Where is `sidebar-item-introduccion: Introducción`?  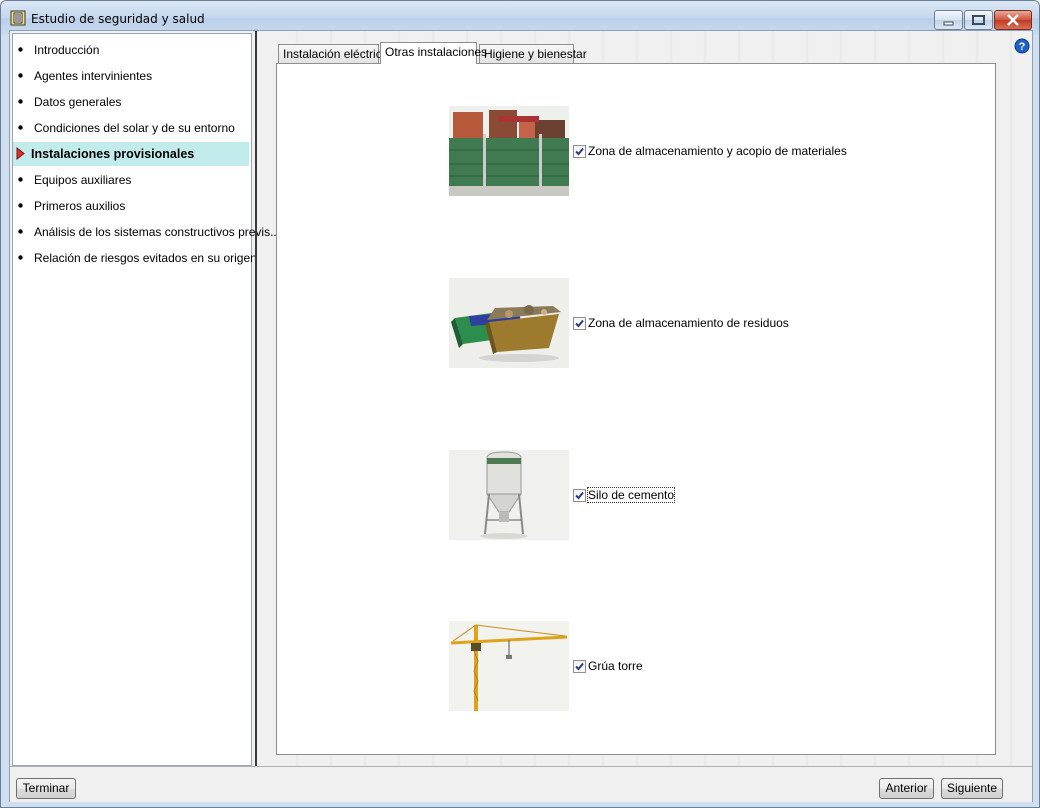
sidebar-item-introduccion: Introducción is located at coordinates (131, 50).